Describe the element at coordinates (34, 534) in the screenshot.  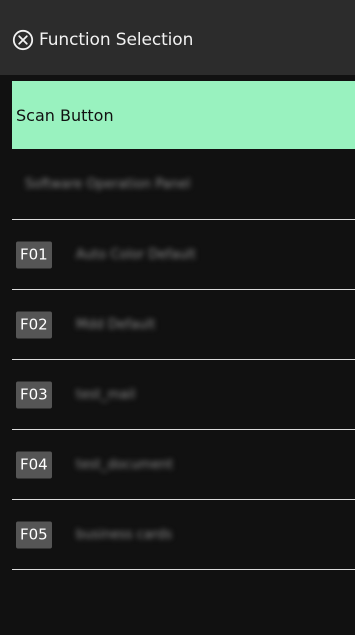
I see `function-badge: F05` at that location.